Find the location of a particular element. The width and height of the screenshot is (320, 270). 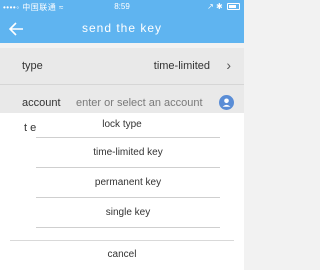

chevron-right-icon: › is located at coordinates (228, 65).